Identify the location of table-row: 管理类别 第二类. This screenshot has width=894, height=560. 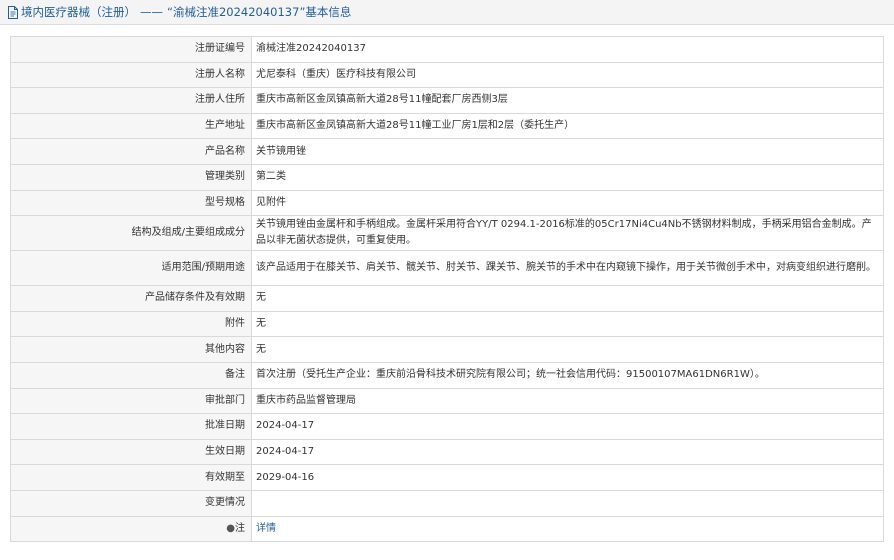
(447, 177).